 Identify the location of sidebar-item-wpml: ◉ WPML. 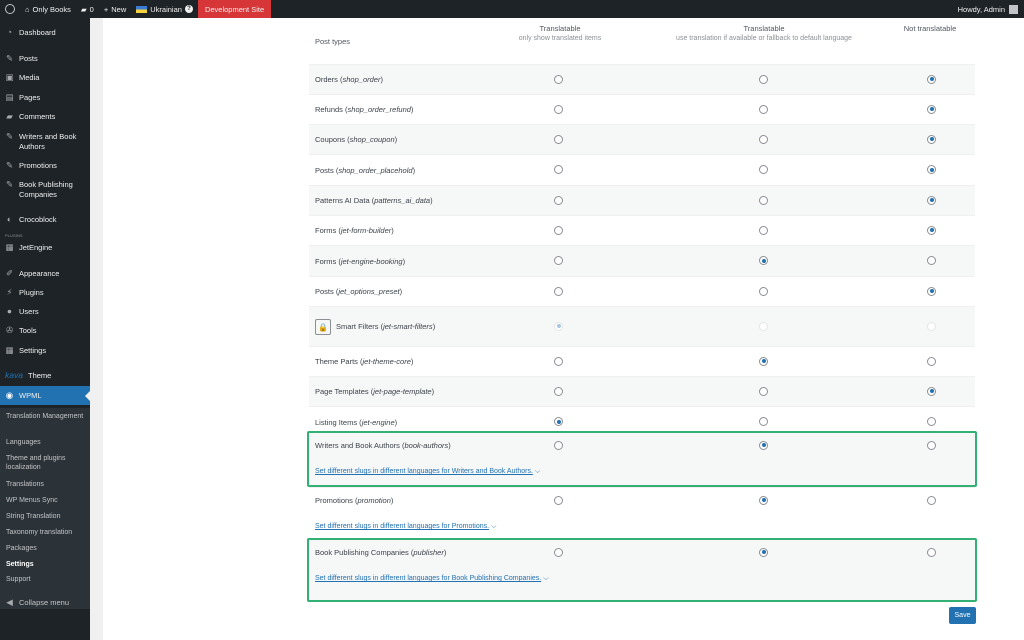
(45, 395).